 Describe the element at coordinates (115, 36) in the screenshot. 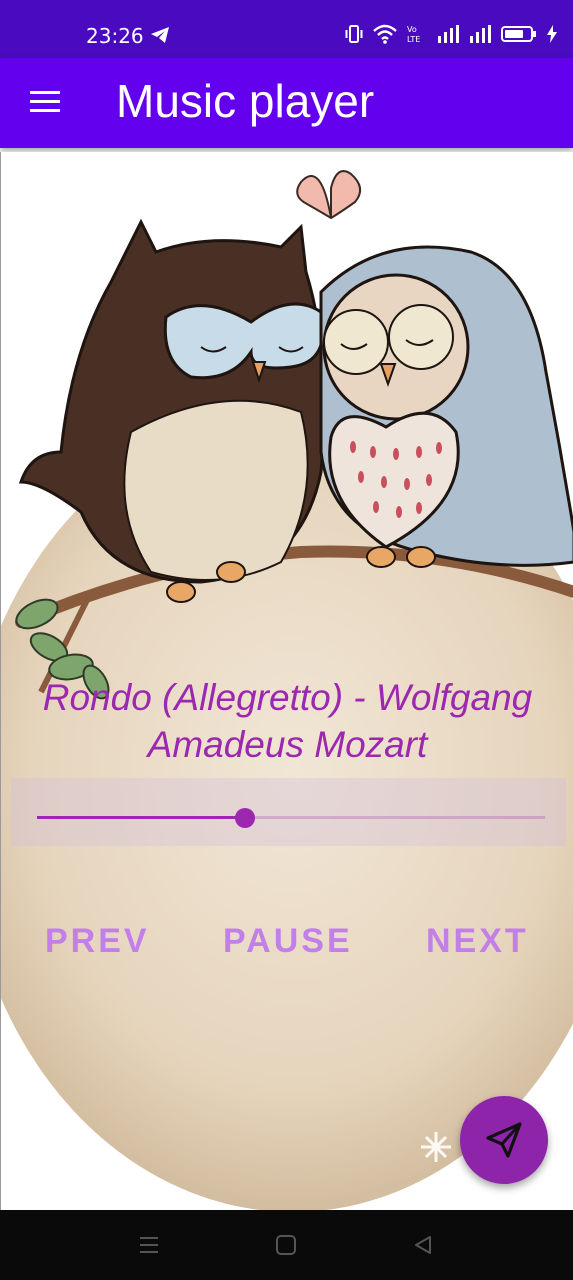

I see `status-time: 23:26` at that location.